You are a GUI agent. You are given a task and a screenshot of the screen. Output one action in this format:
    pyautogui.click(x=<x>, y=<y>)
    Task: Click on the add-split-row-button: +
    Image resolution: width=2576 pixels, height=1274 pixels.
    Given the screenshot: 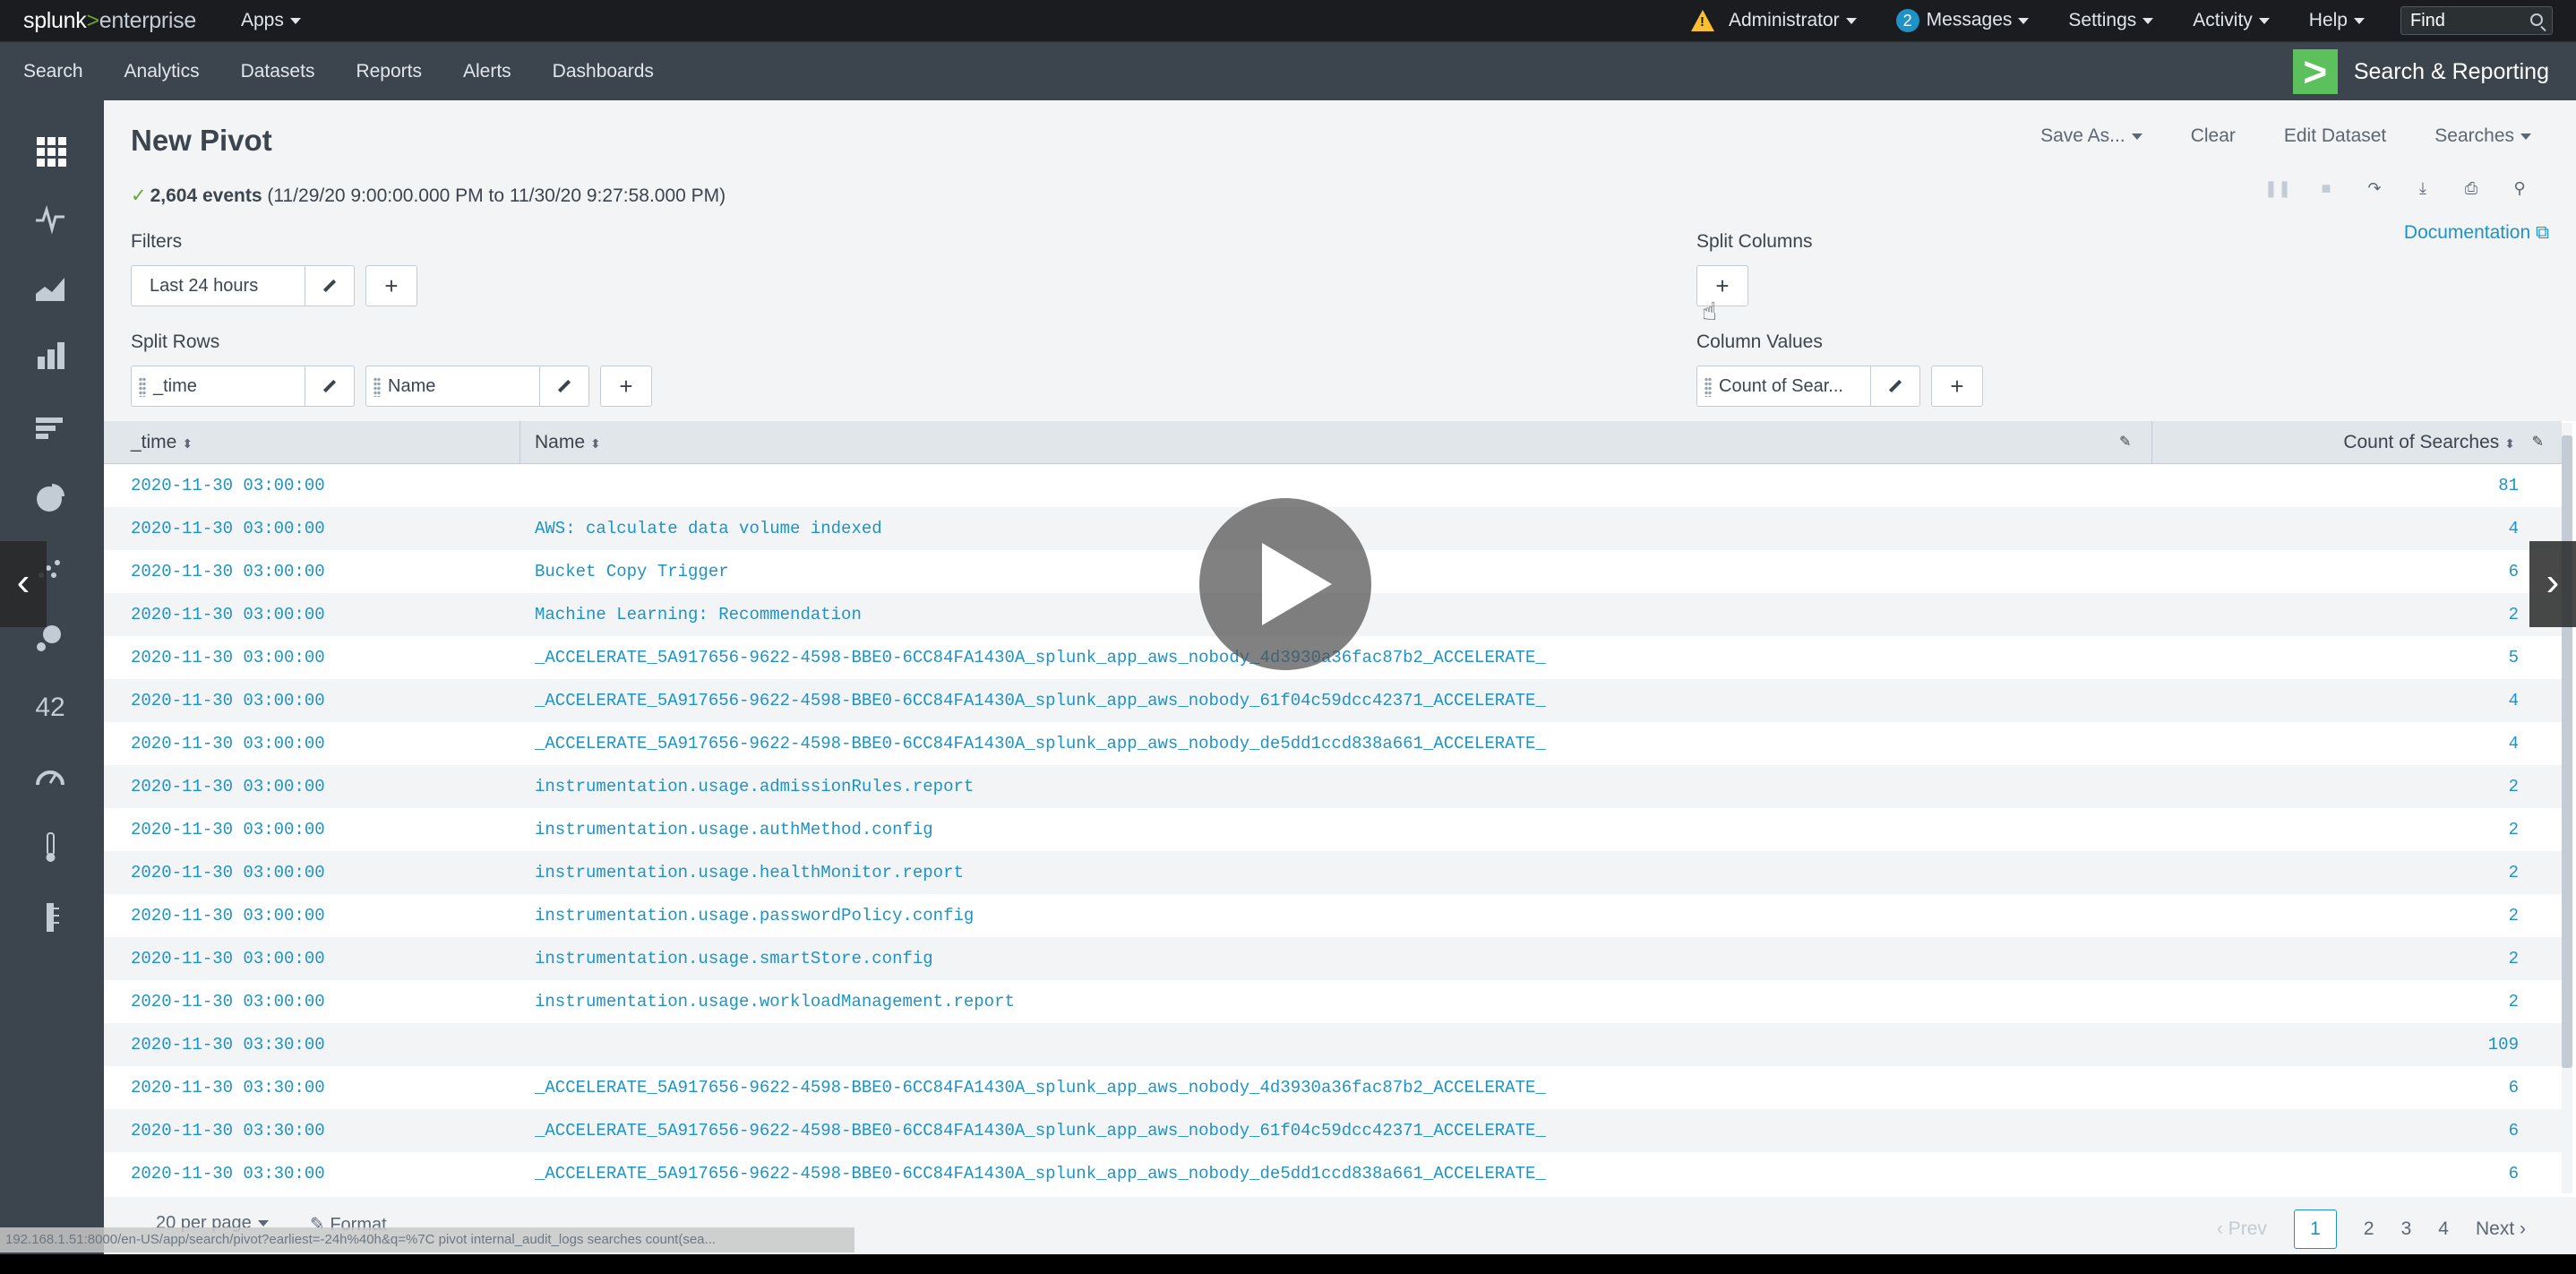 What is the action you would take?
    pyautogui.click(x=626, y=387)
    